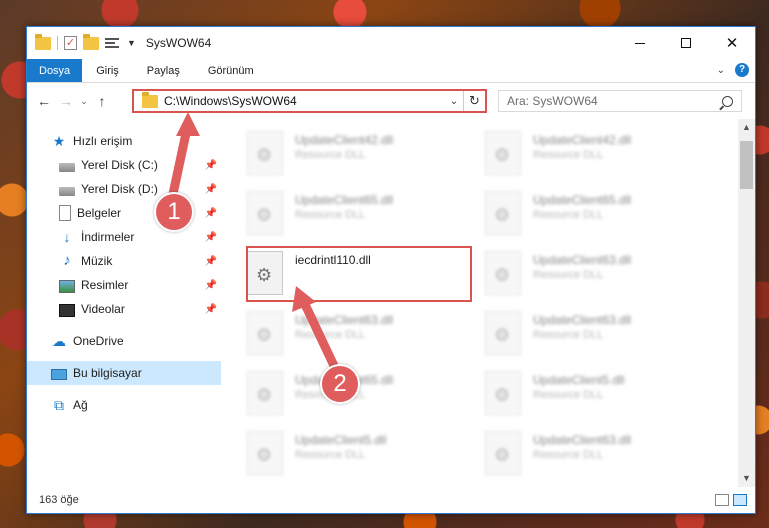  Describe the element at coordinates (722, 500) in the screenshot. I see `details-view-icon` at that location.